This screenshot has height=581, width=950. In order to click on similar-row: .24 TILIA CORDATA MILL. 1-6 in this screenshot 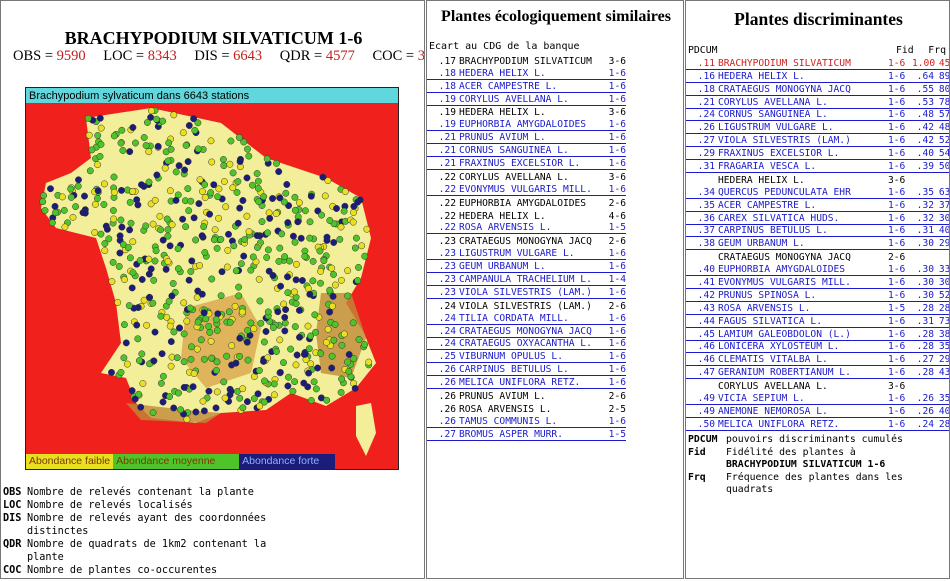, I will do `click(555, 318)`.